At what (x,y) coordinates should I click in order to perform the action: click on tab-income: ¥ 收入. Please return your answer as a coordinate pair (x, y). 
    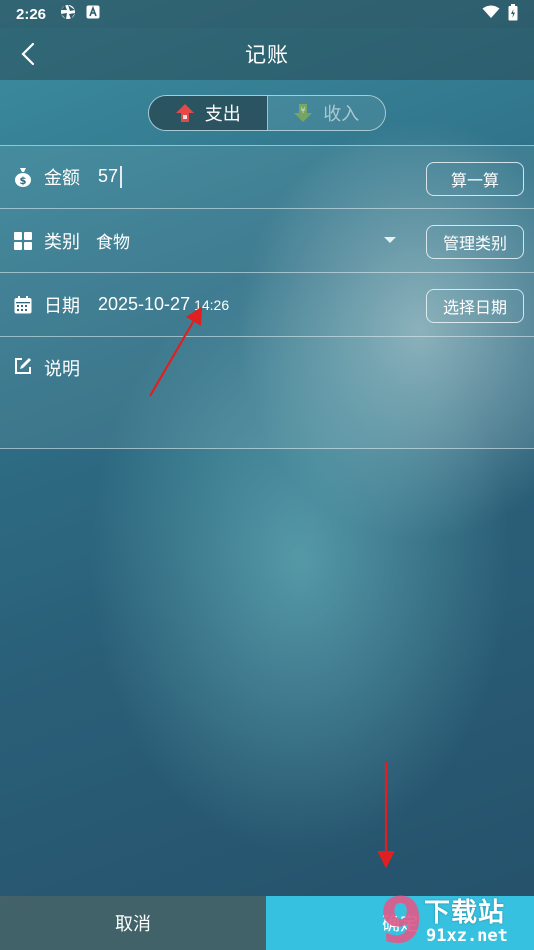
    Looking at the image, I should click on (326, 113).